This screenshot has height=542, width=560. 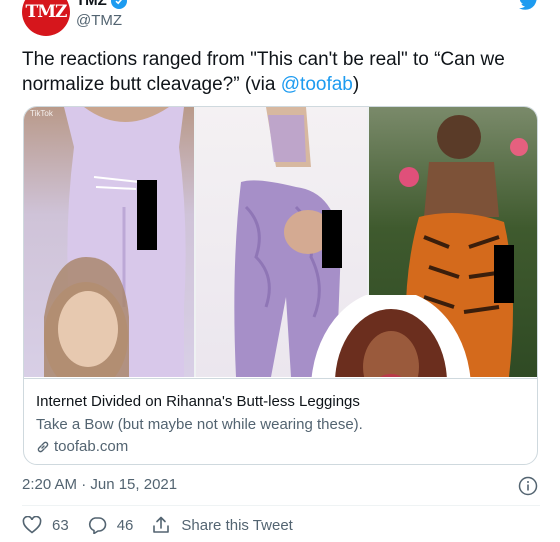 What do you see at coordinates (45, 525) in the screenshot?
I see `like-button: 63` at bounding box center [45, 525].